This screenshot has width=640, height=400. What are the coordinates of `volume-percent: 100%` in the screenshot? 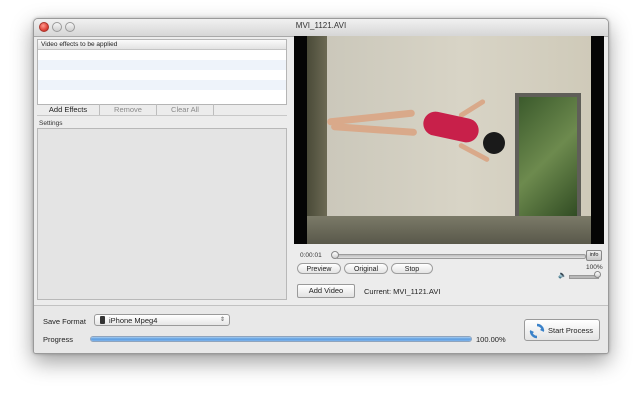 It's located at (594, 267).